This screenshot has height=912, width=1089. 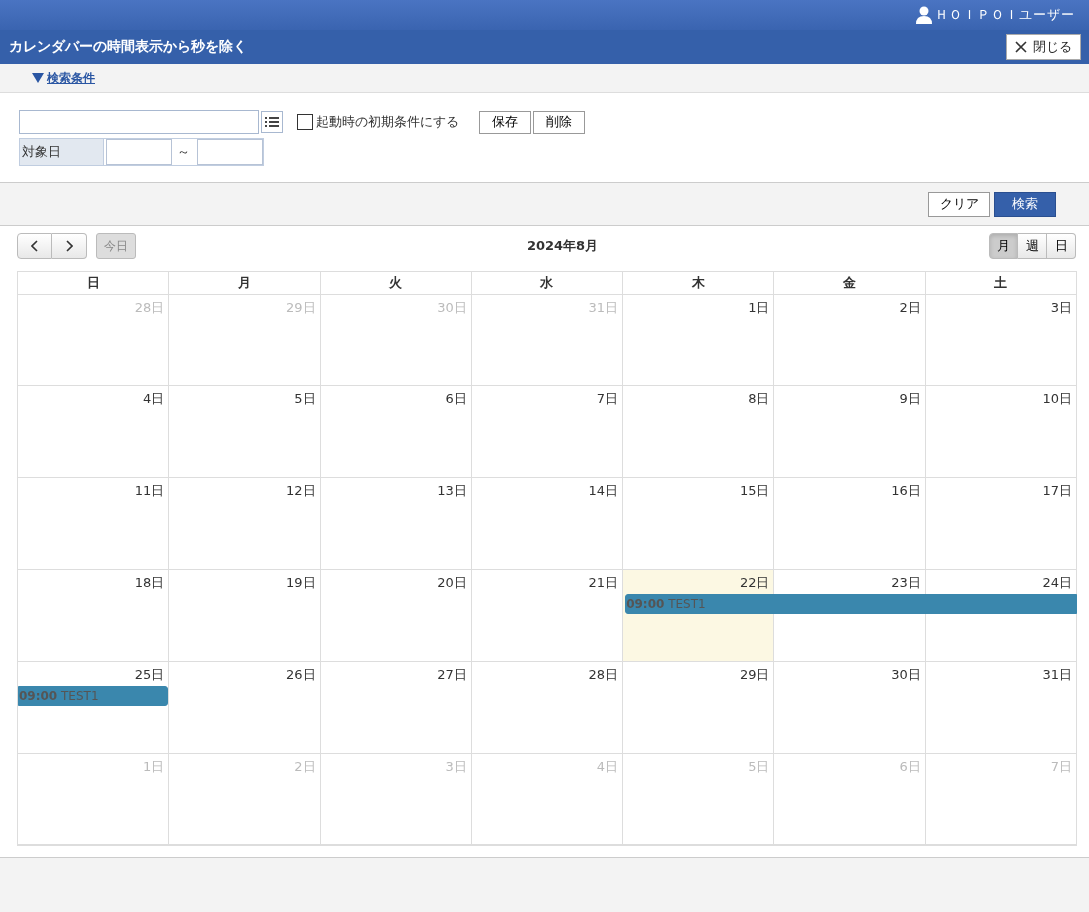 I want to click on weekday-header: 日, so click(x=94, y=283).